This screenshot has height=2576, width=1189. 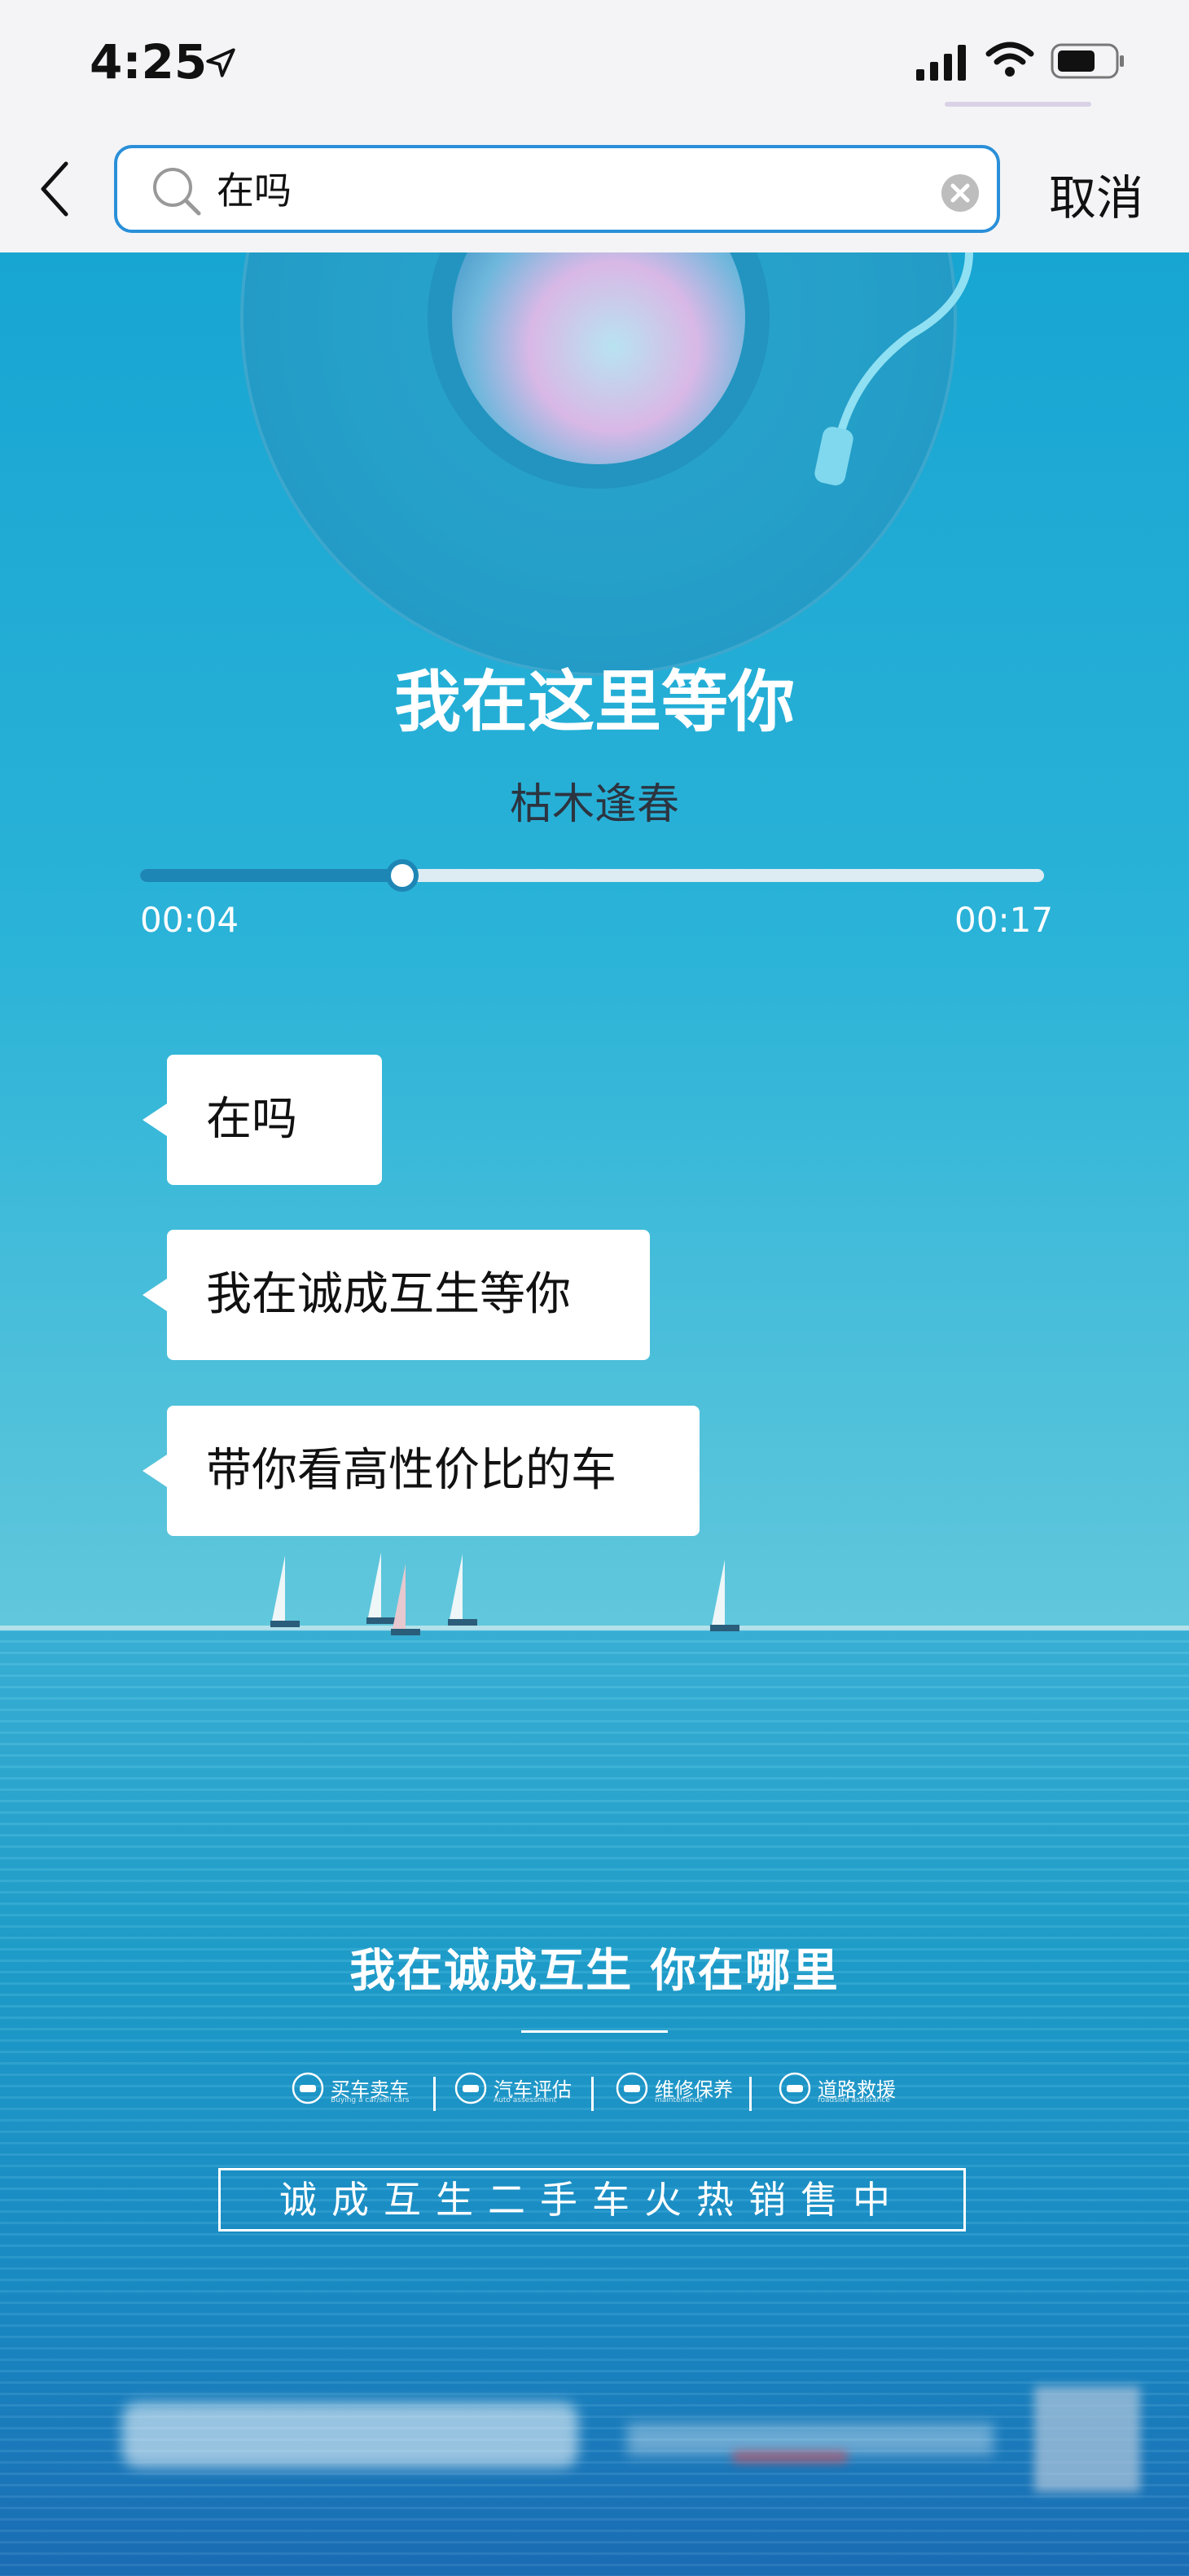 I want to click on blurred-accent-line, so click(x=790, y=2457).